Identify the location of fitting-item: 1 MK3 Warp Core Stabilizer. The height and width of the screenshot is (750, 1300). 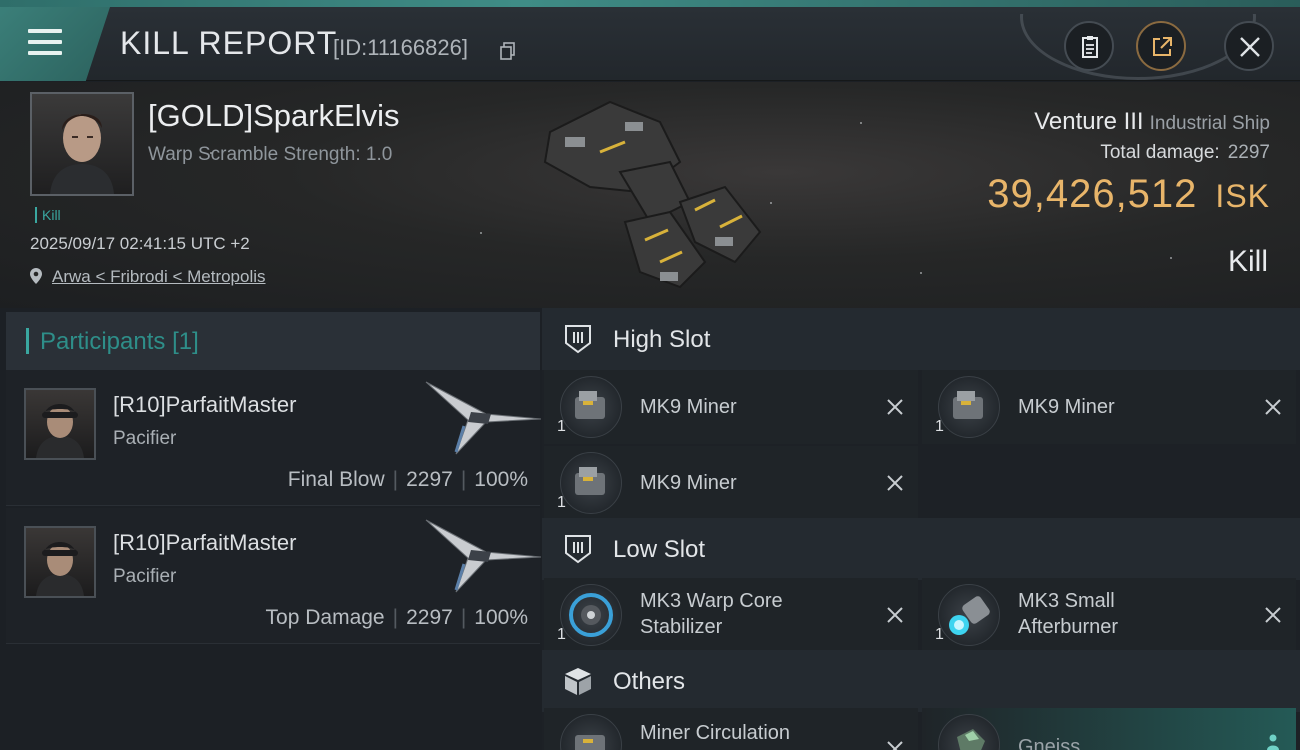
(731, 615).